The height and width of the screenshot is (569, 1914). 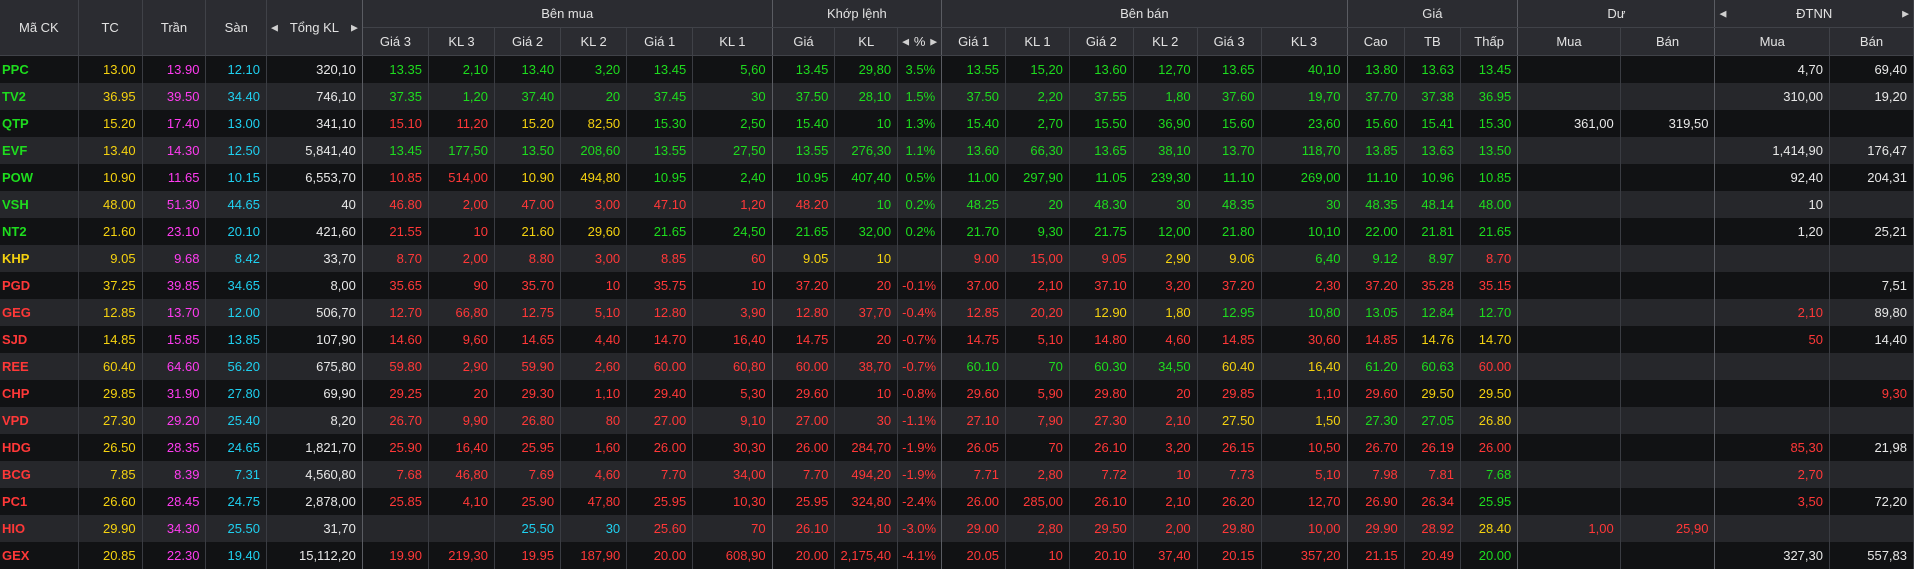 What do you see at coordinates (1772, 42) in the screenshot?
I see `col-foreign-buy: Mua` at bounding box center [1772, 42].